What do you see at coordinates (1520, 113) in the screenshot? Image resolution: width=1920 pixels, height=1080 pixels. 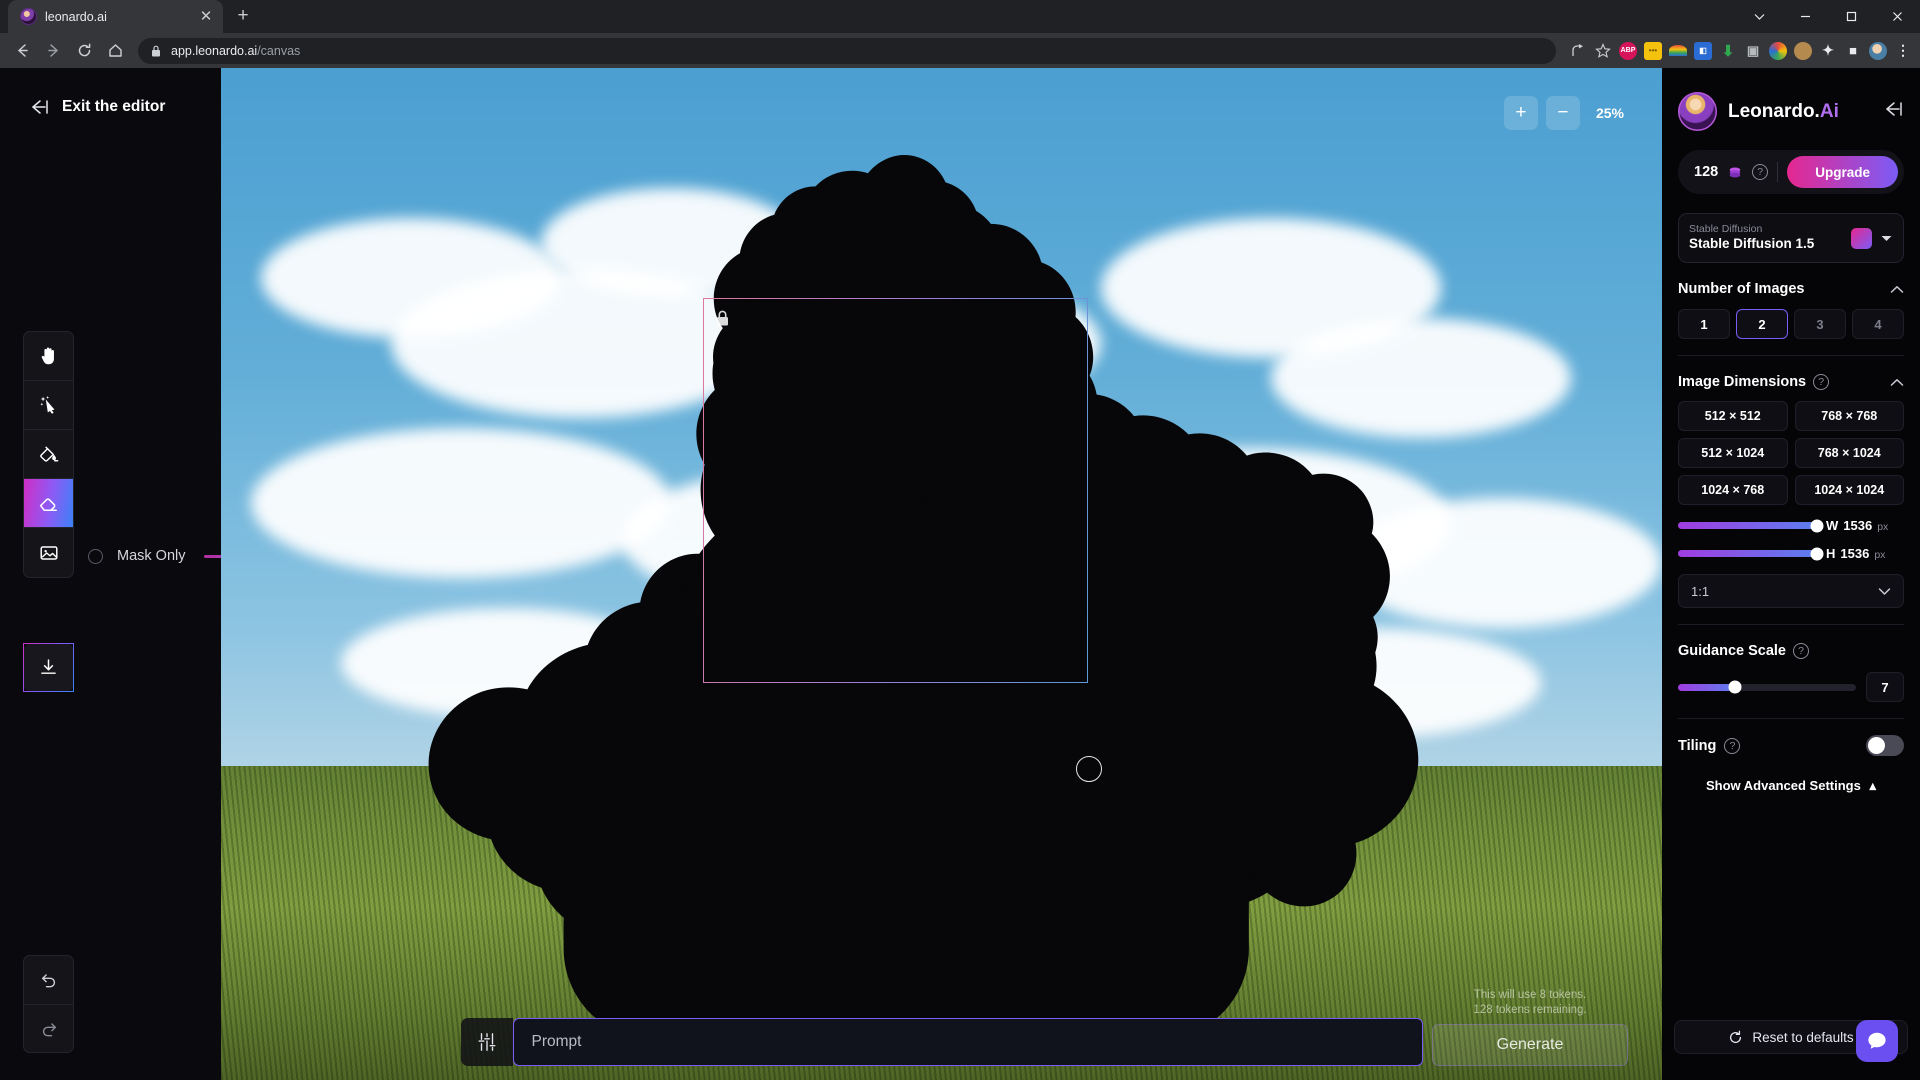 I see `zoom-in-button: +` at bounding box center [1520, 113].